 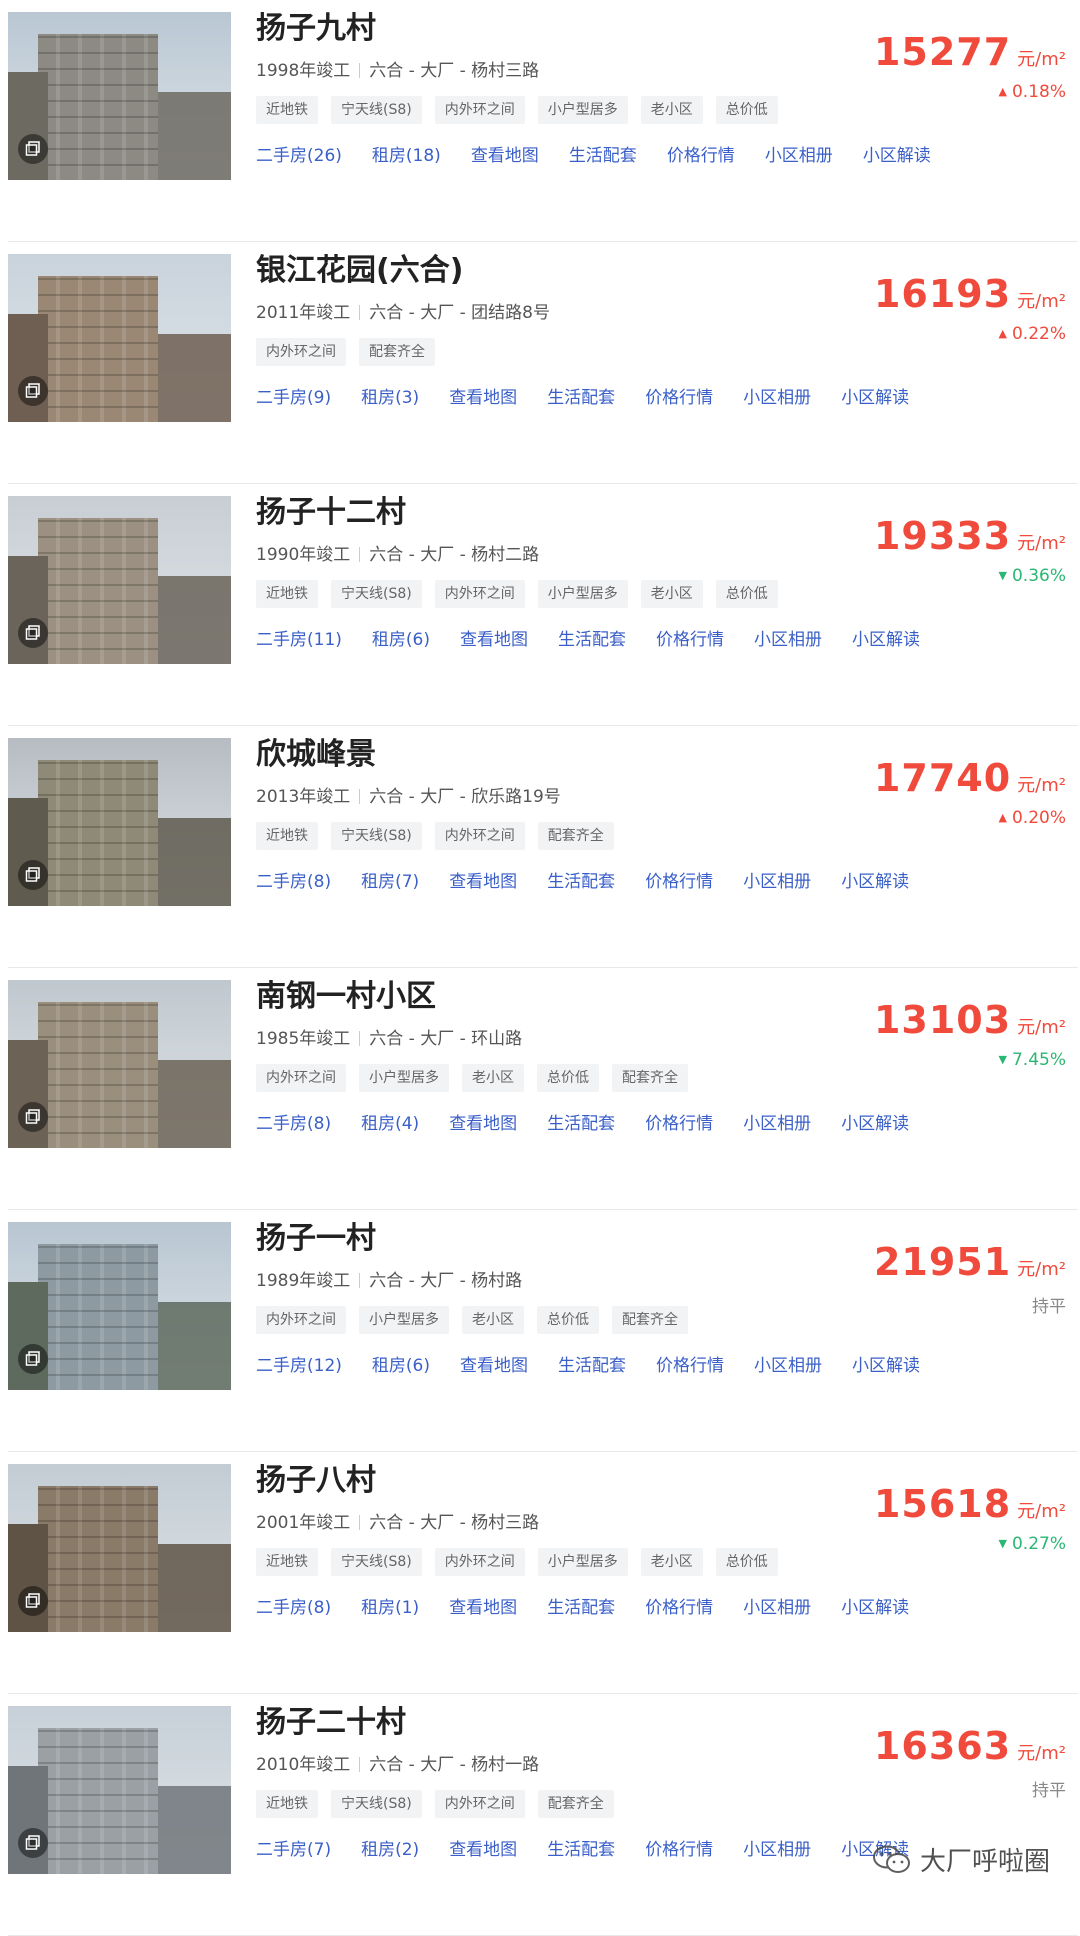 I want to click on community-name: 南钢一村小区, so click(x=576, y=997).